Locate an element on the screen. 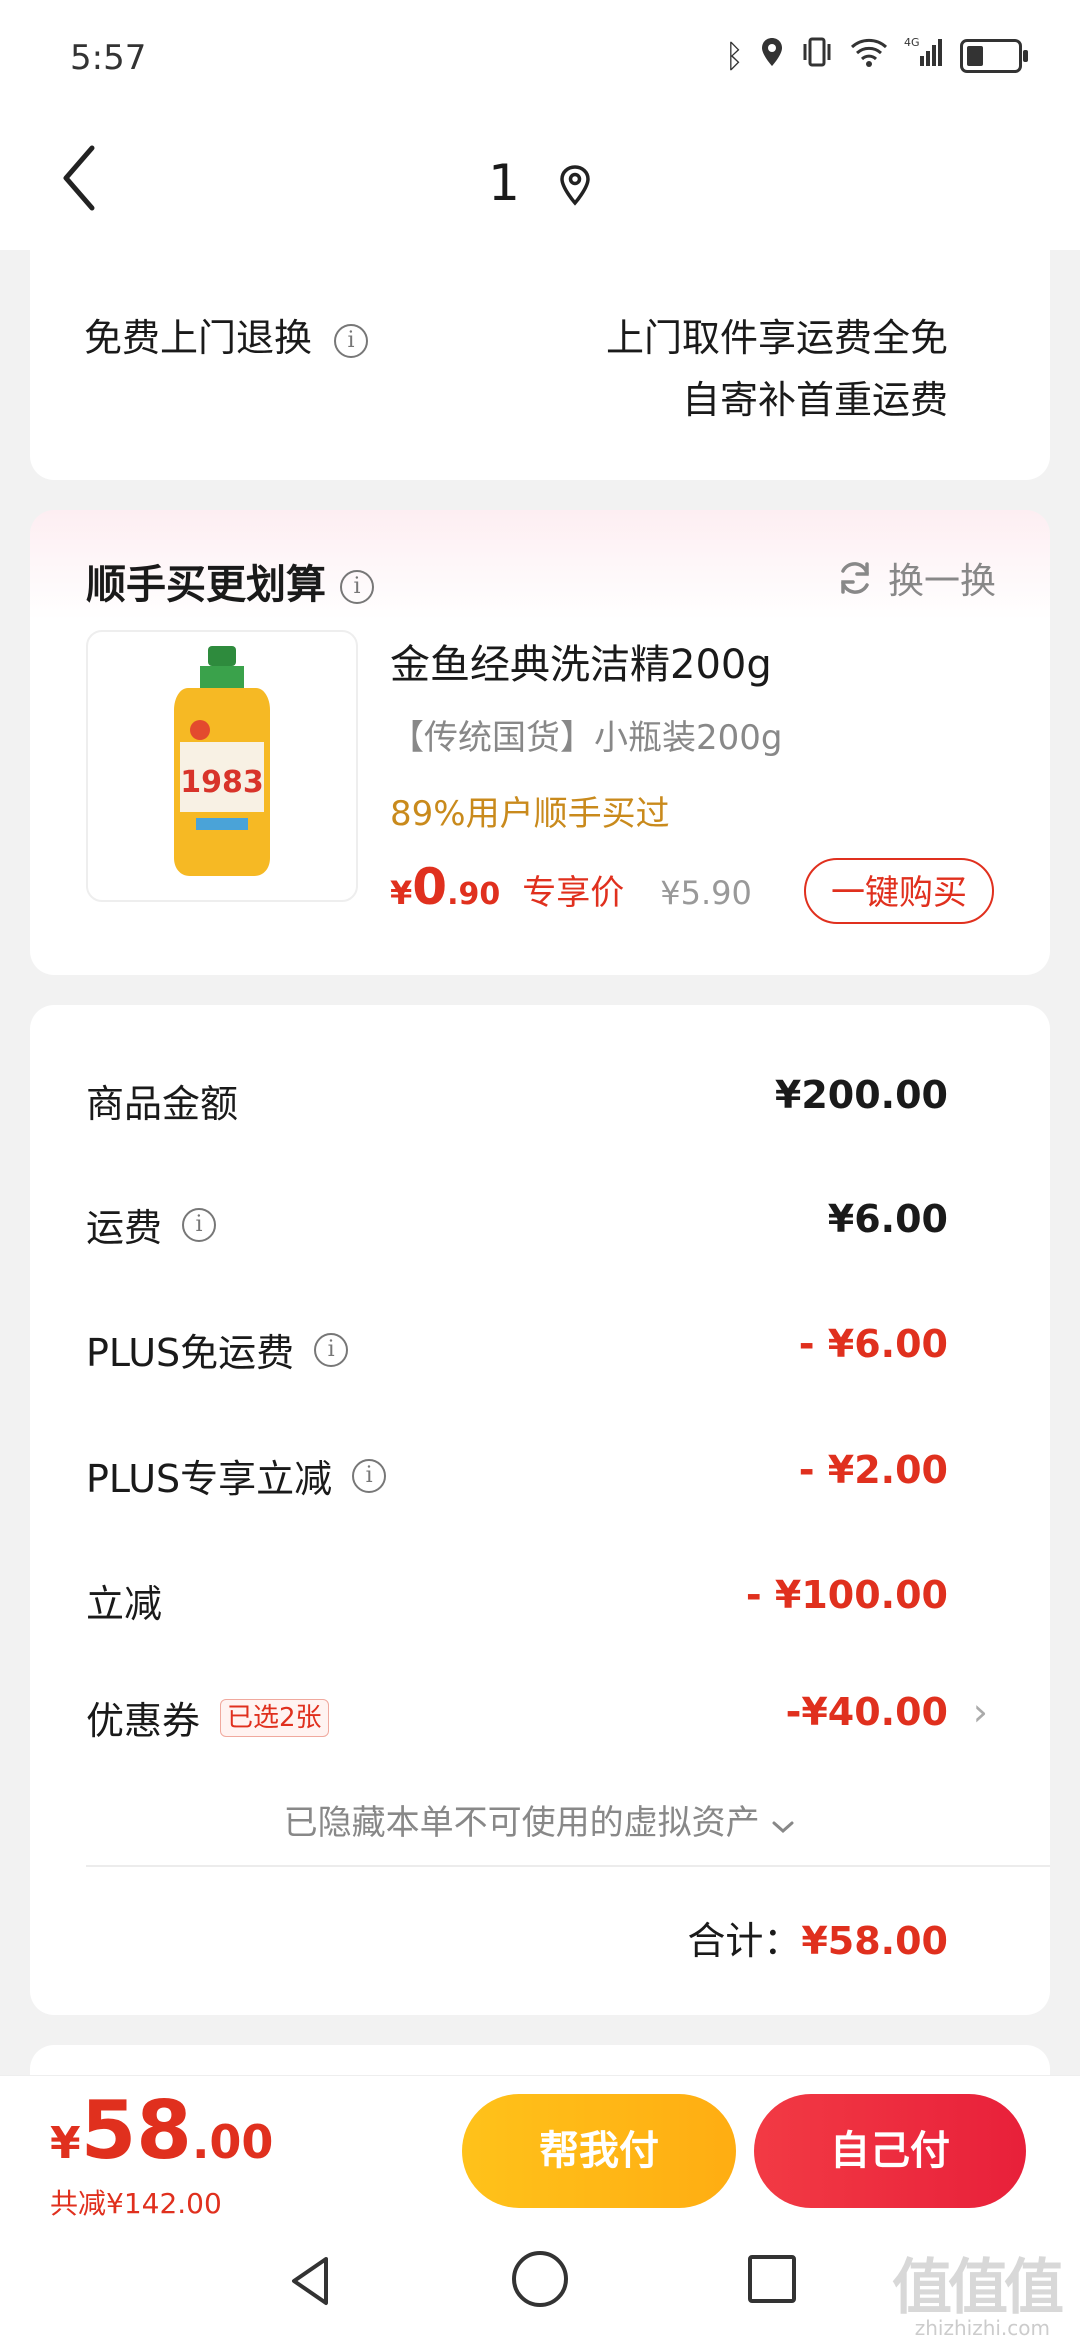 Image resolution: width=1080 pixels, height=2340 pixels. hidden-assets-text: 已隐藏本单不可使用的虚拟资产 is located at coordinates (521, 1823).